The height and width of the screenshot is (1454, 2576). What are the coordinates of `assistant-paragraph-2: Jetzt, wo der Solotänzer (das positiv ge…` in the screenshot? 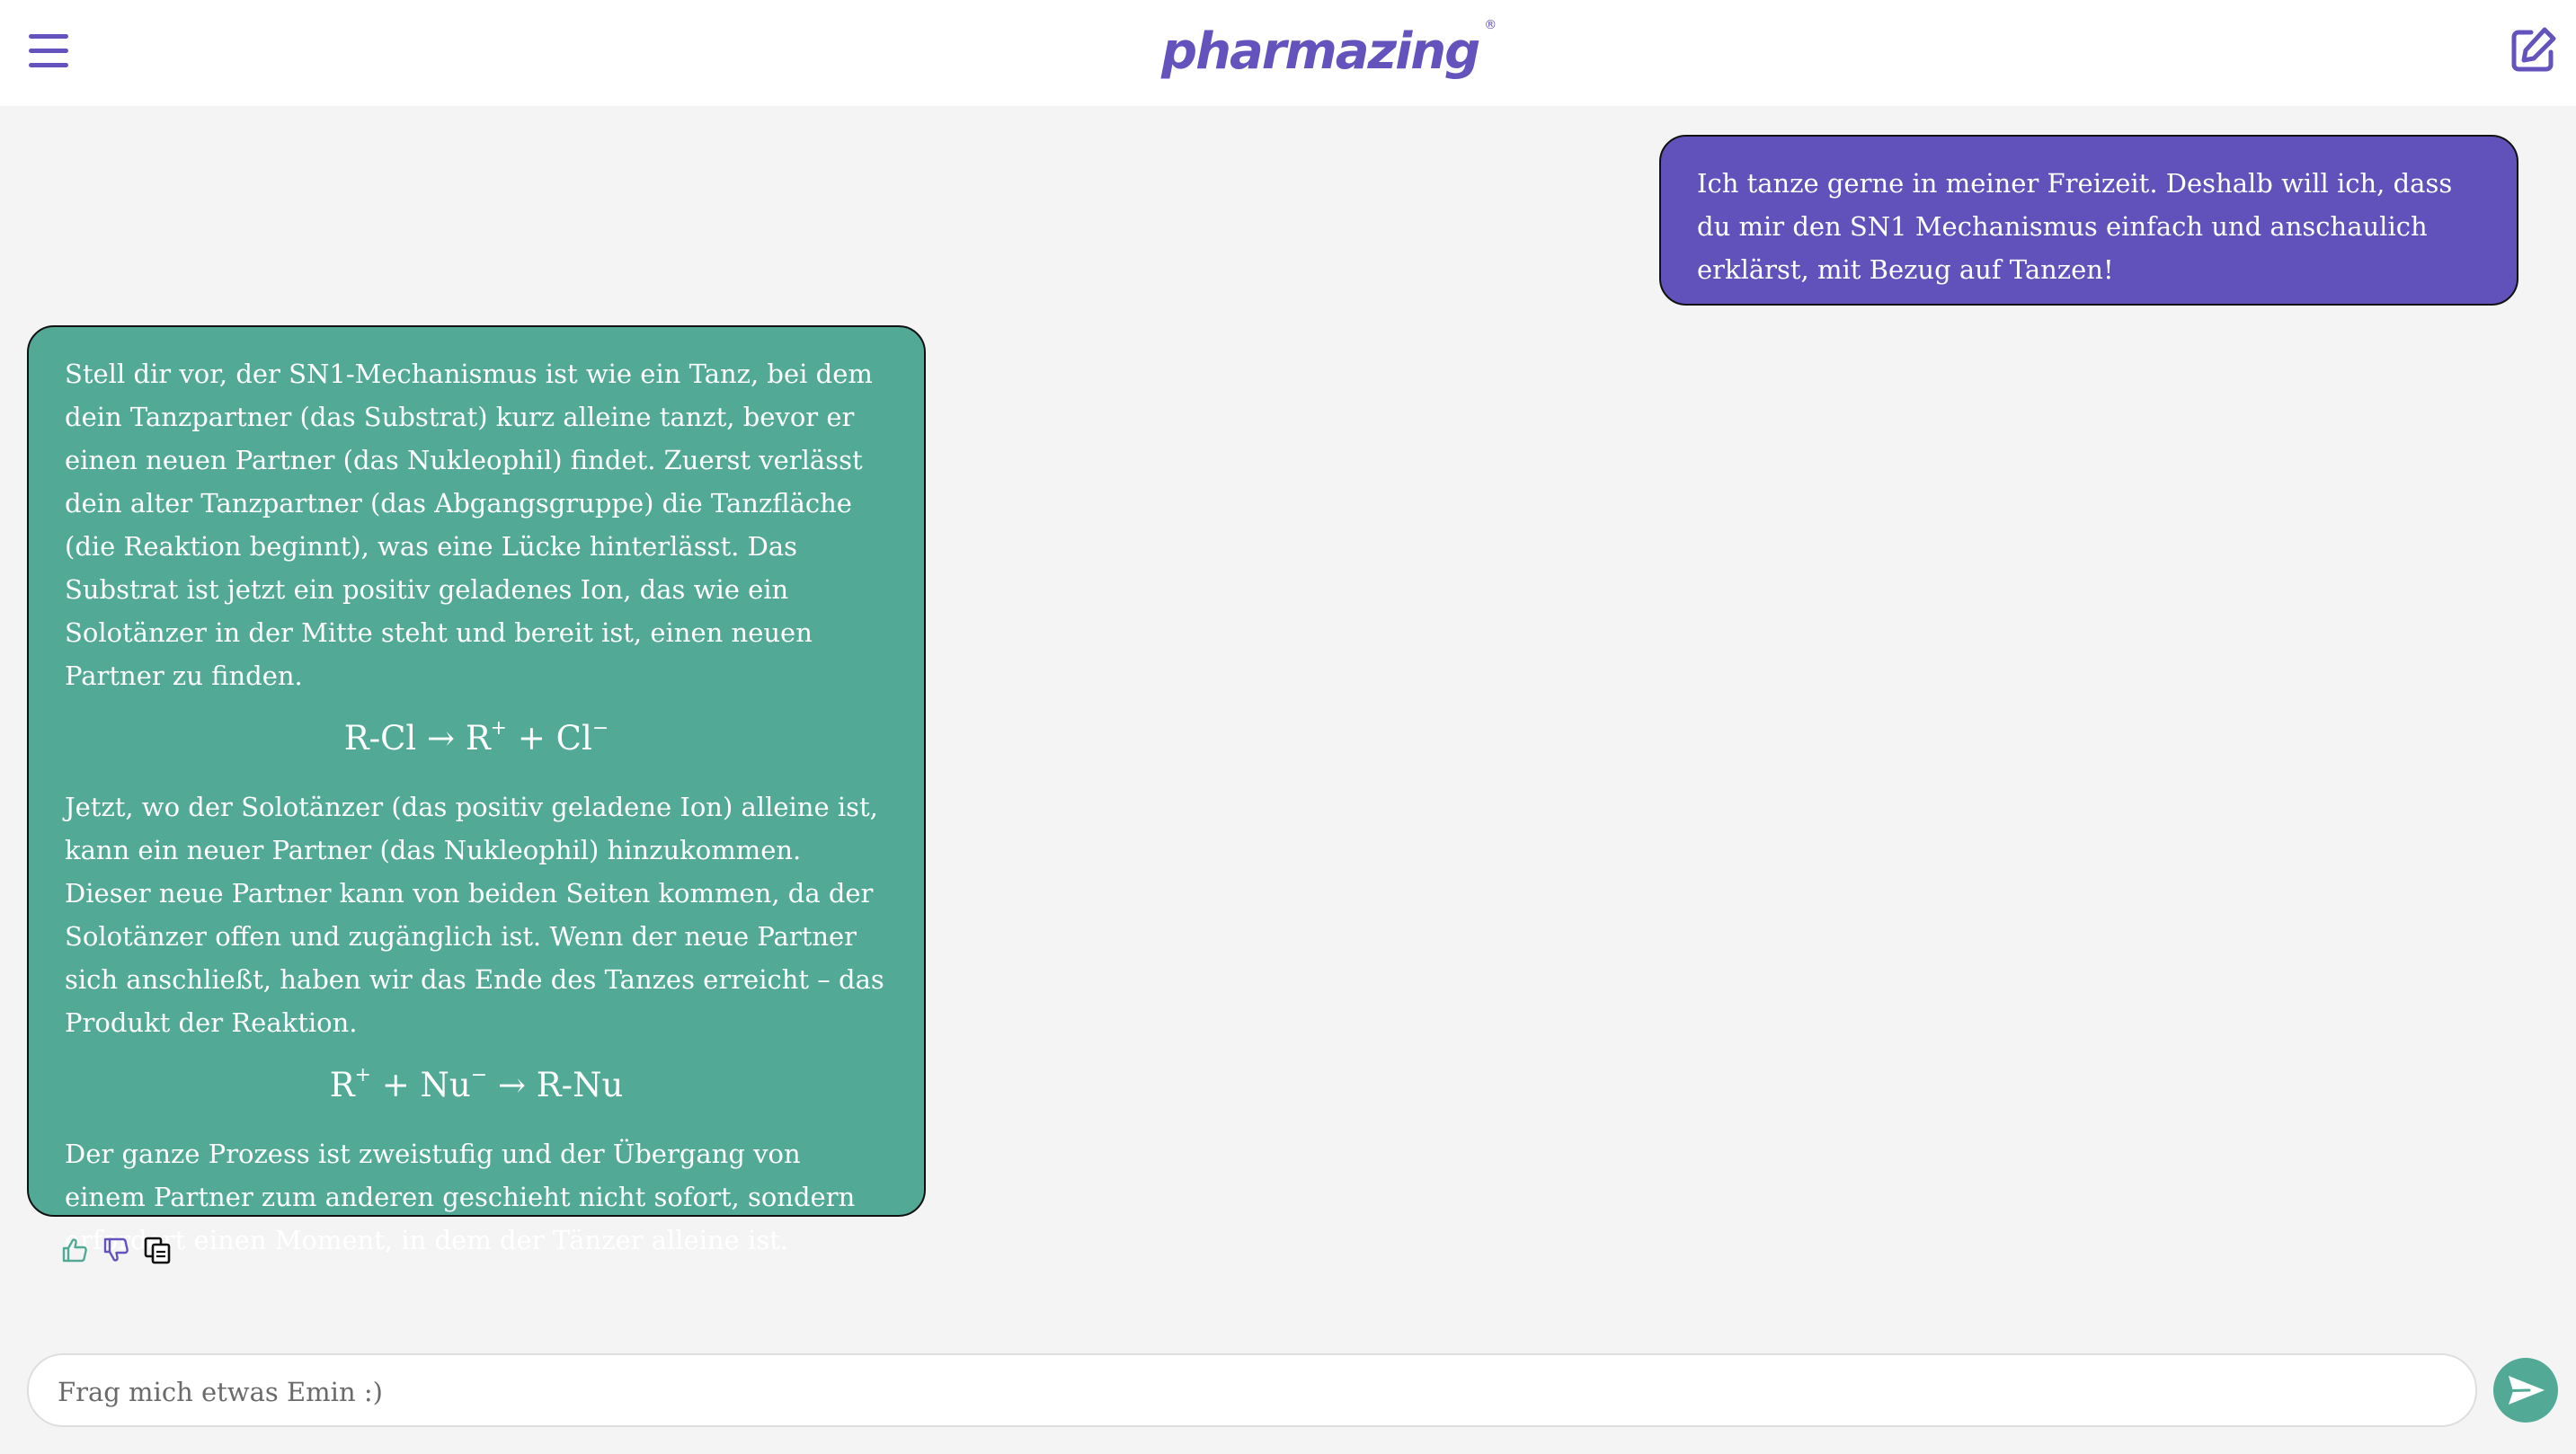 It's located at (474, 915).